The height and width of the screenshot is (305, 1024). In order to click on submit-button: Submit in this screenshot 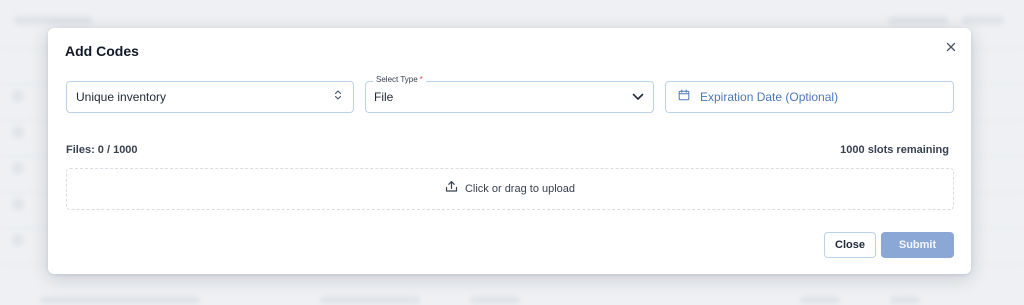, I will do `click(917, 245)`.